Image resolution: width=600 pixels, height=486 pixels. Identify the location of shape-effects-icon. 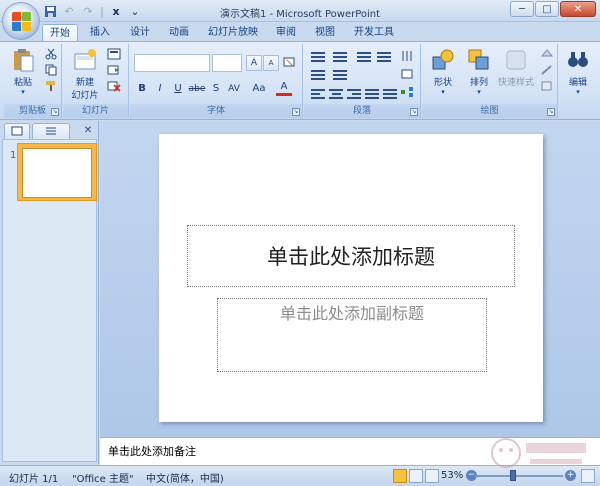
(547, 86).